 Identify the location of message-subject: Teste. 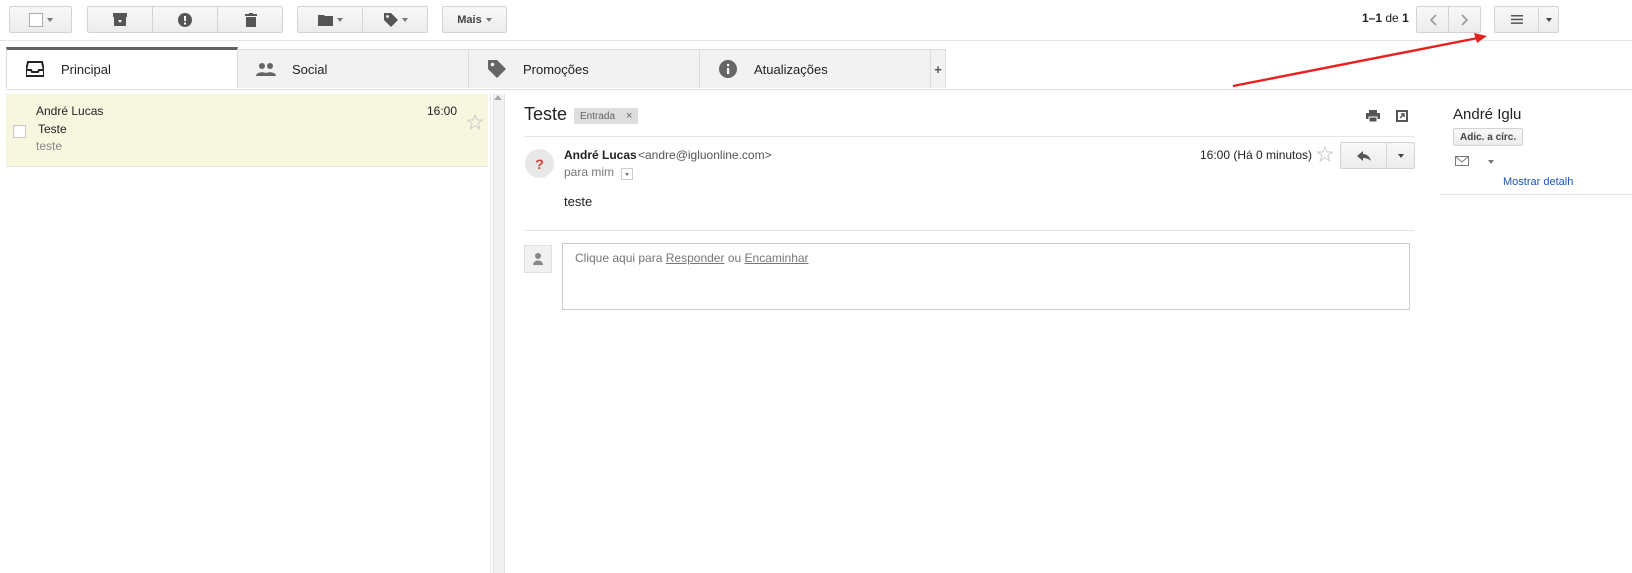
(52, 129).